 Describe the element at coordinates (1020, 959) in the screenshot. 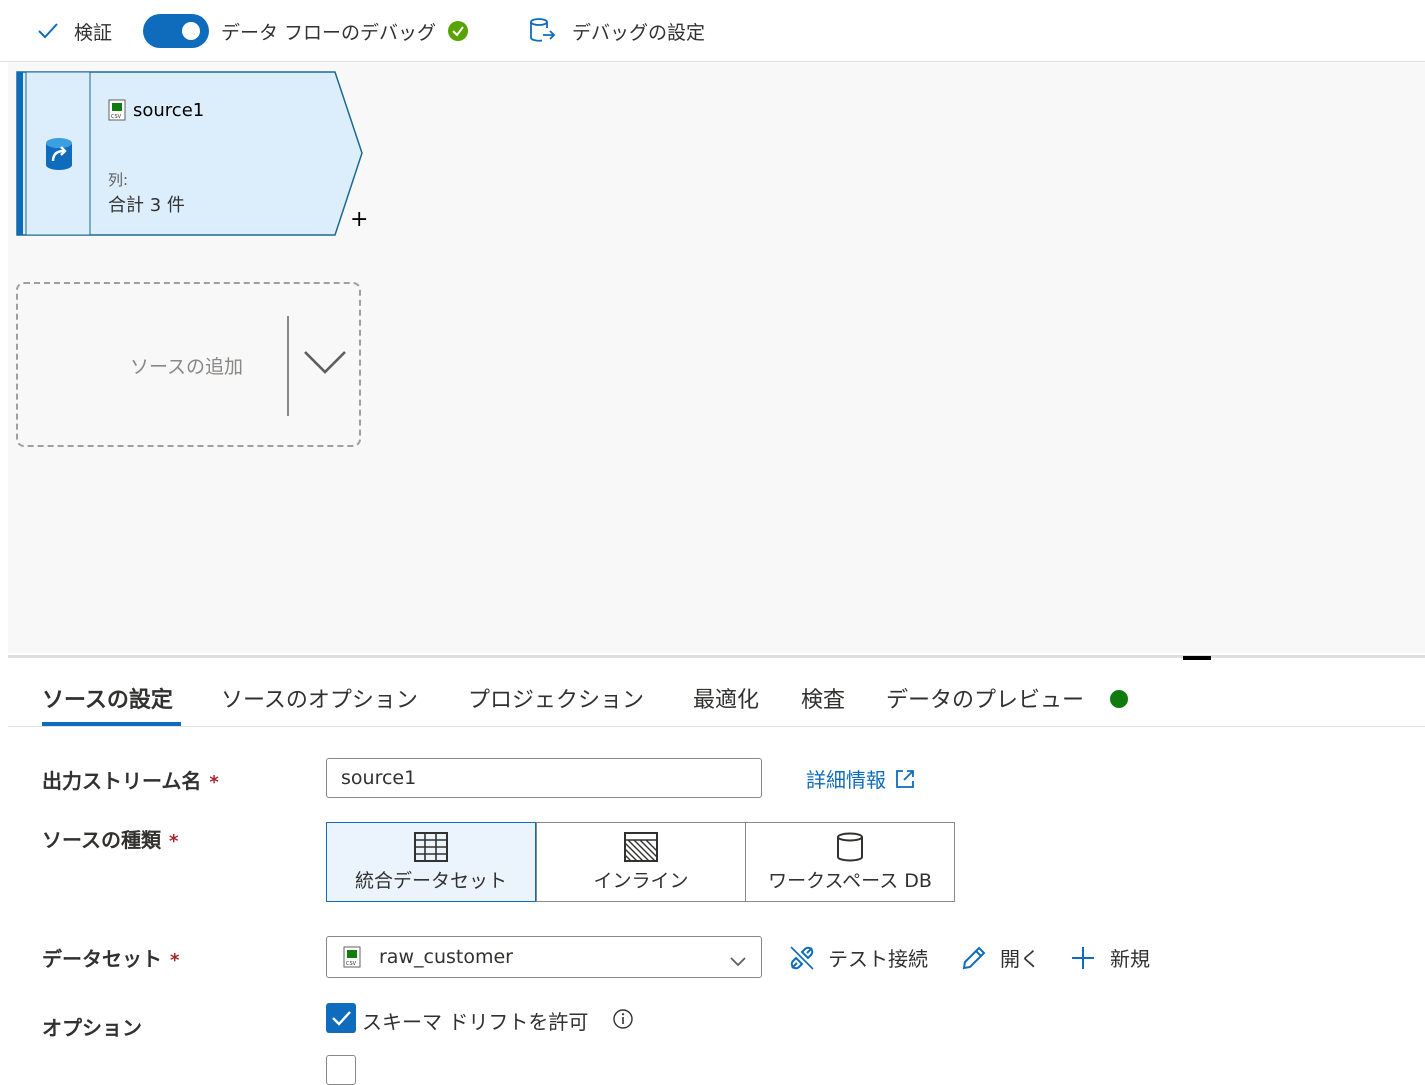

I see `open-label: 開く` at that location.